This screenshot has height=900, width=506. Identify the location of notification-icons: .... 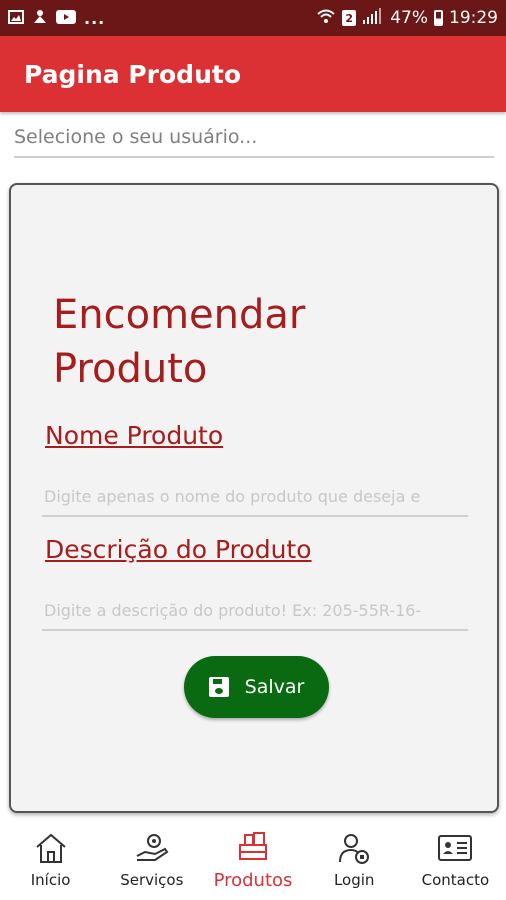
(162, 18).